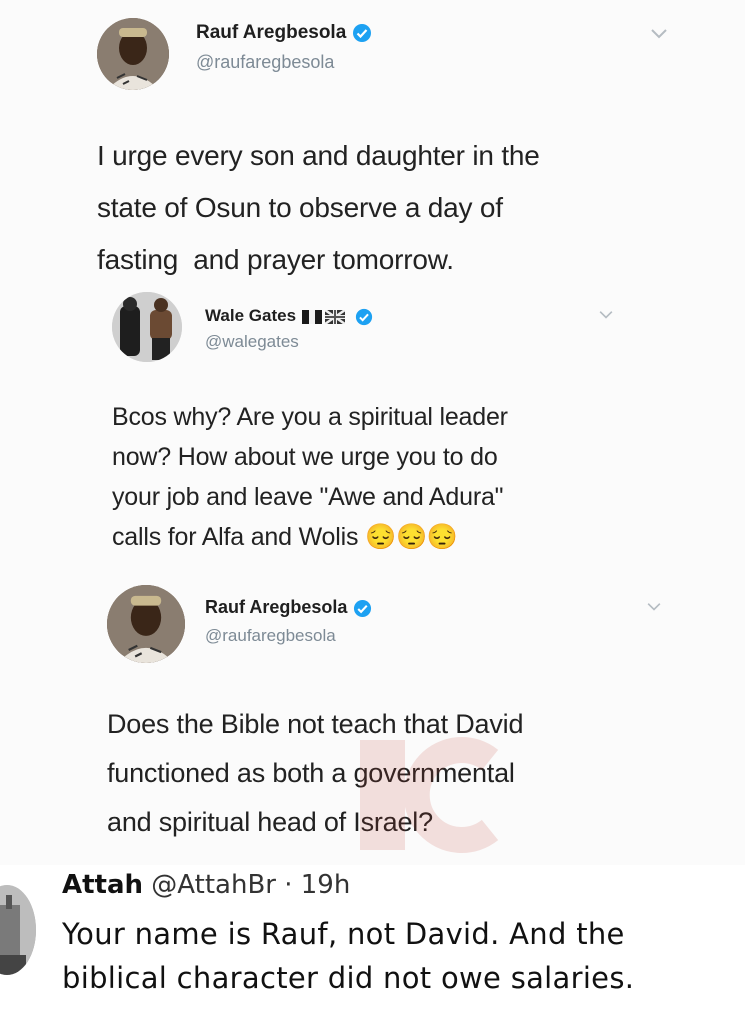 This screenshot has height=1024, width=745. Describe the element at coordinates (312, 316) in the screenshot. I see `nigeria-flag-icon` at that location.